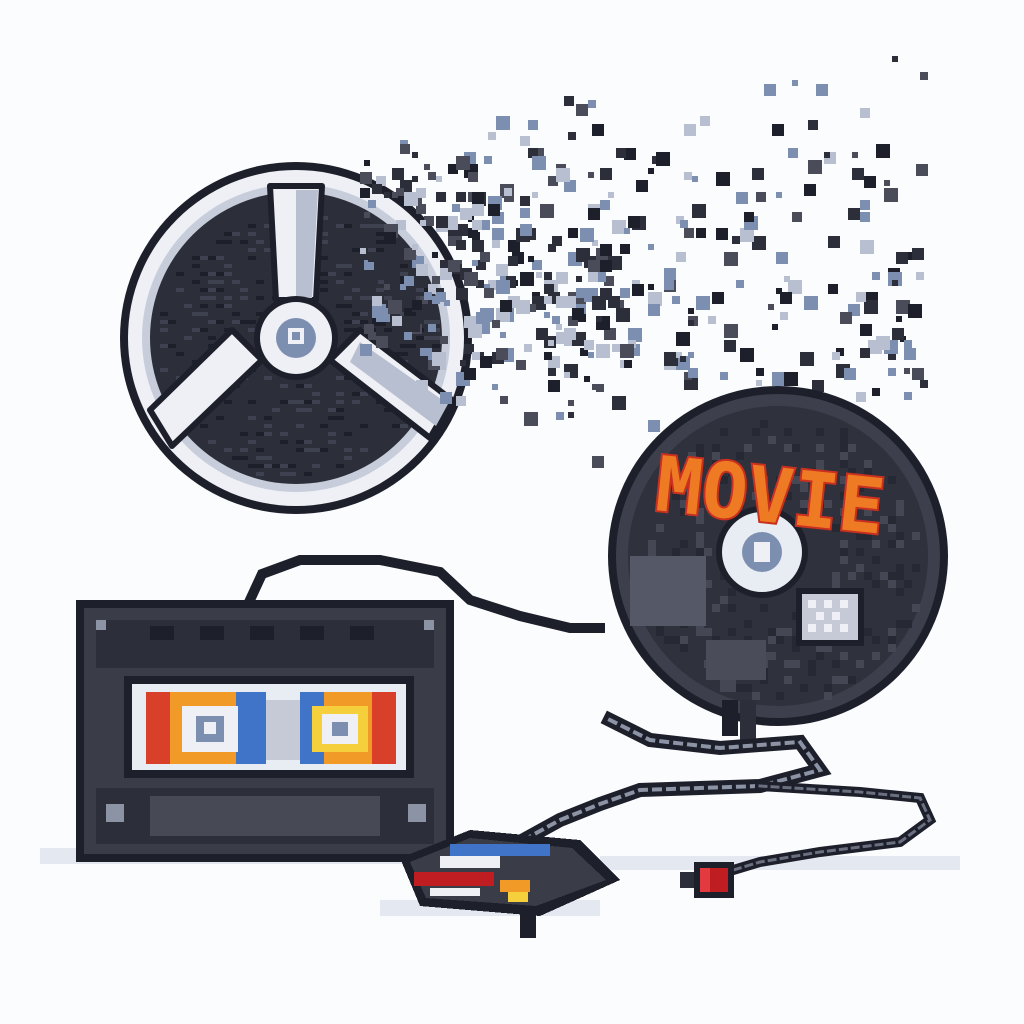 The image size is (1024, 1024). What do you see at coordinates (510, 884) in the screenshot?
I see `cartridge-icon` at bounding box center [510, 884].